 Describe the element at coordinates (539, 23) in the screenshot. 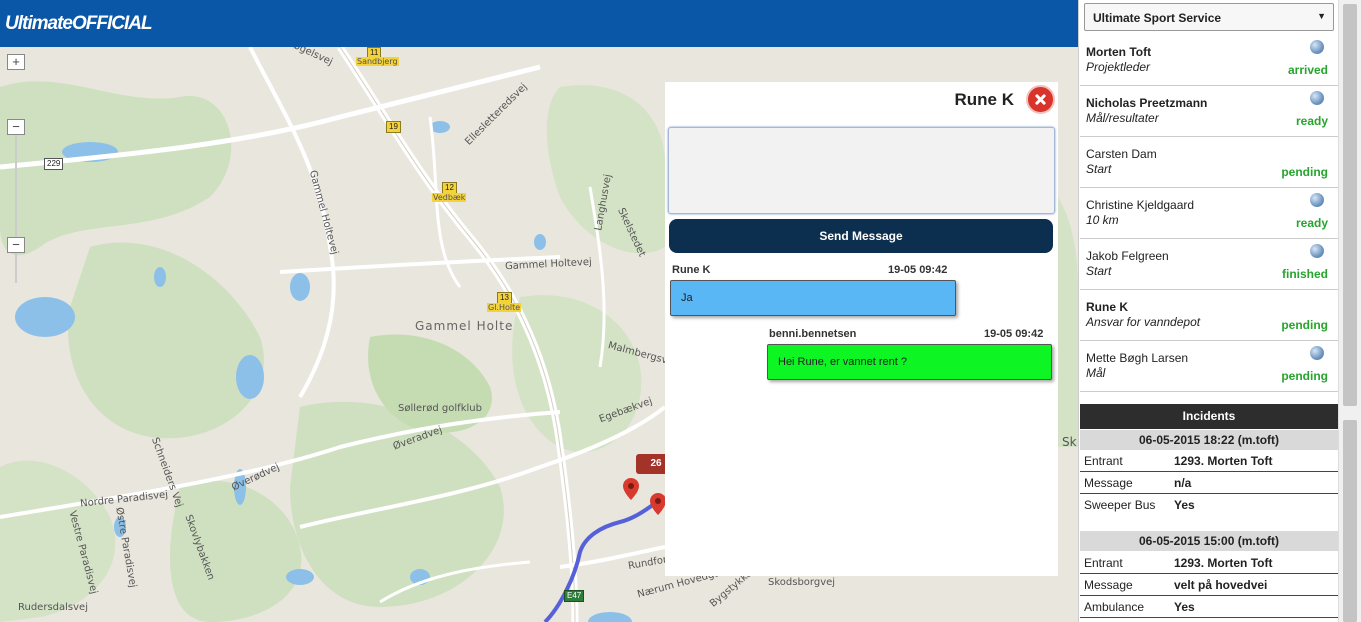

I see `top-header: UltimateOFFICIAL` at that location.